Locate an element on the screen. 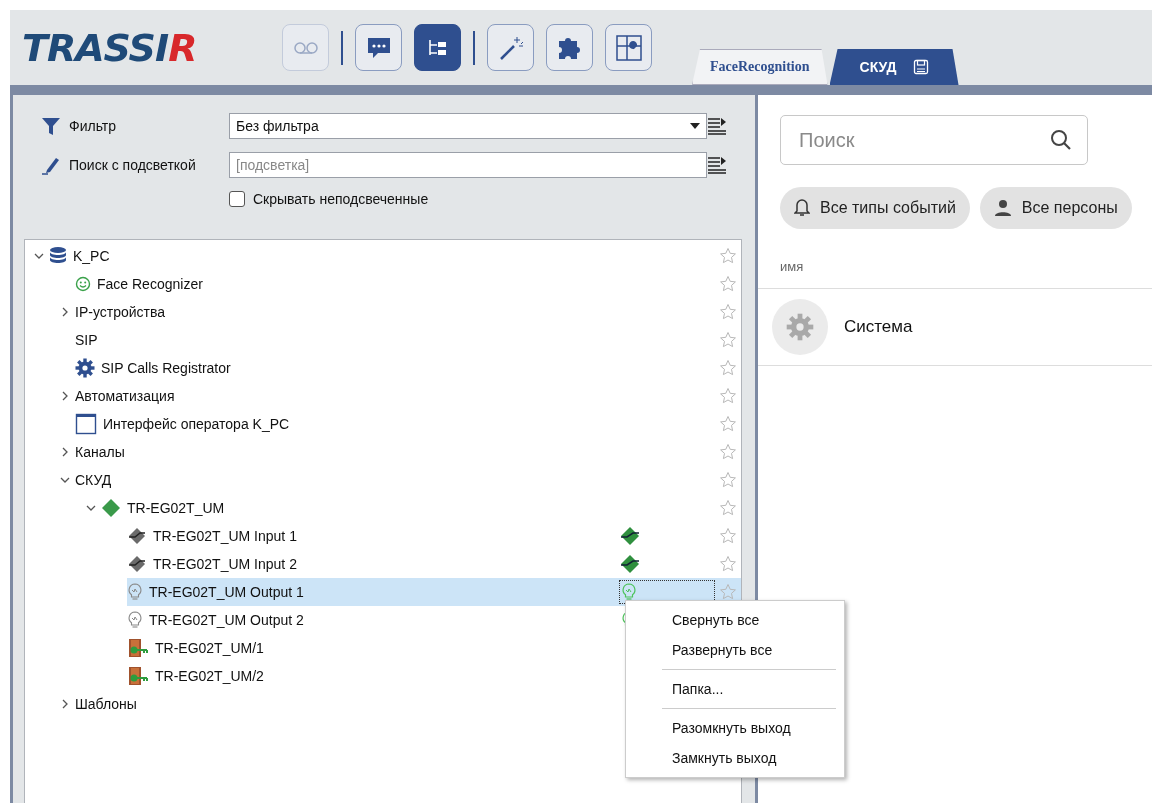 This screenshot has width=1152, height=803. tree-item: TR-EG02T_UM Input 2 is located at coordinates (434, 564).